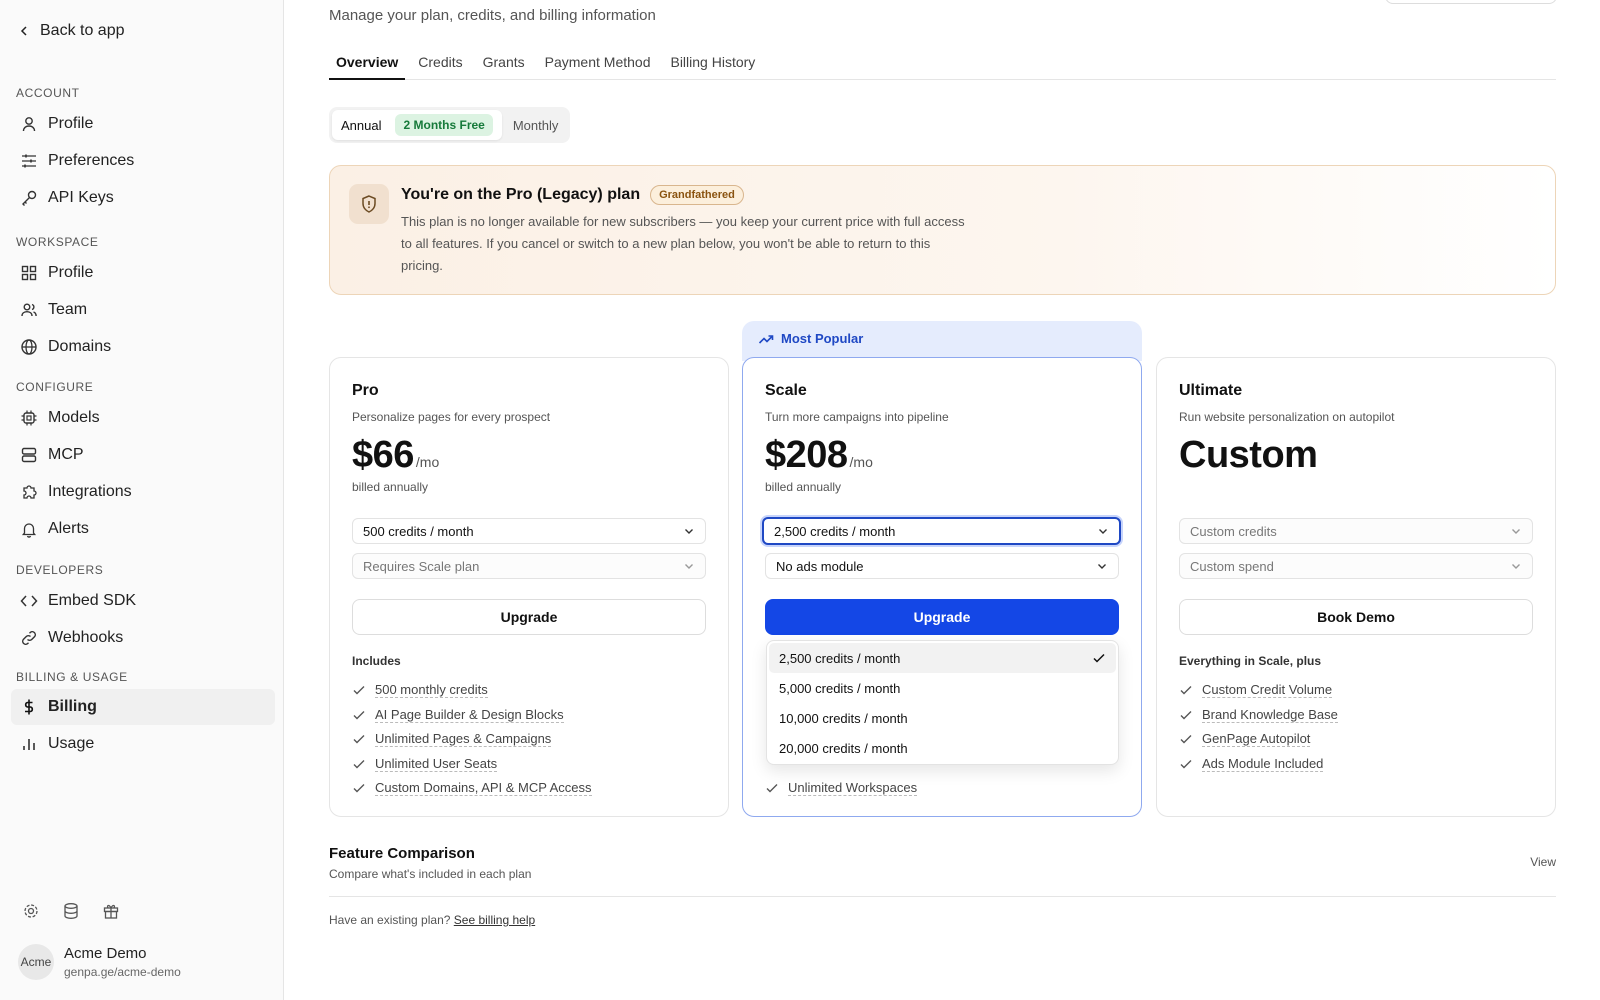 Image resolution: width=1600 pixels, height=1000 pixels. Describe the element at coordinates (463, 739) in the screenshot. I see `feature-text: Unlimited Pages & Campaigns` at that location.